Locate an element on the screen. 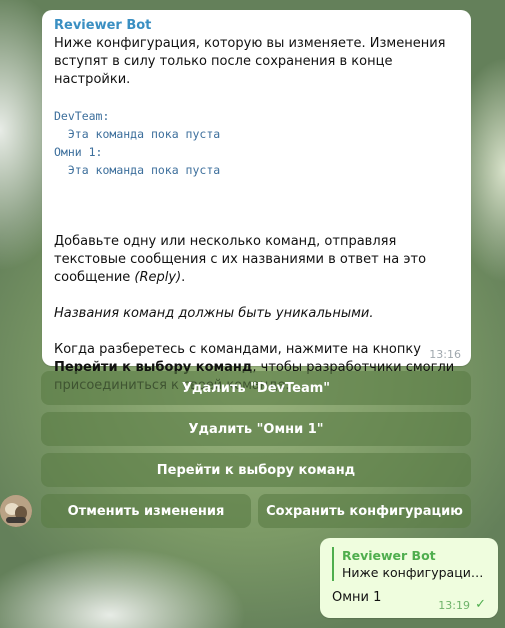 This screenshot has height=628, width=505. delete-devteam-button: Удалить "DevTeam" is located at coordinates (256, 388).